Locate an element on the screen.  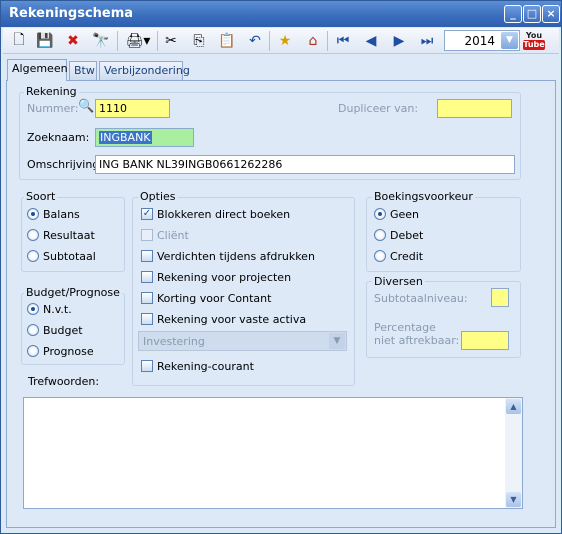
radio-balans is located at coordinates (33, 214).